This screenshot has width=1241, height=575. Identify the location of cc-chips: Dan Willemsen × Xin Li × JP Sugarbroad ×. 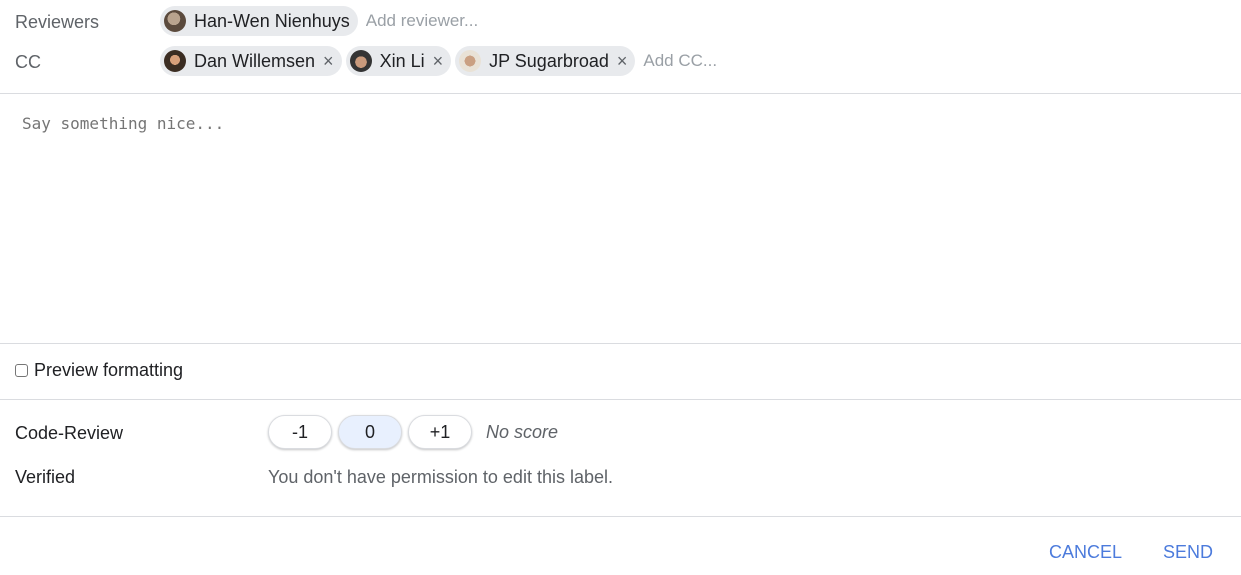
(479, 61).